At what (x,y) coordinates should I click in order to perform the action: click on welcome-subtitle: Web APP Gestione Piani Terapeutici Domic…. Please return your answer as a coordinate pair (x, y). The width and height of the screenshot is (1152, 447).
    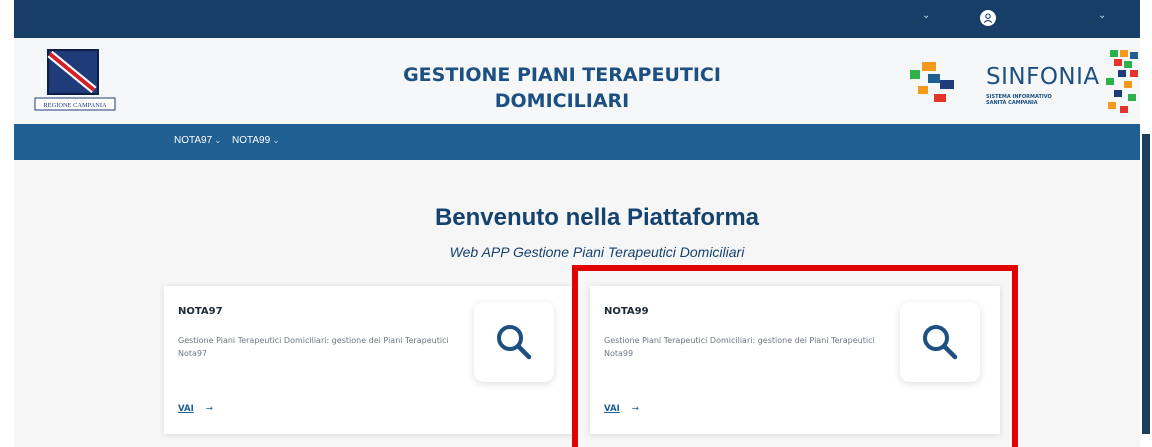
    Looking at the image, I should click on (597, 252).